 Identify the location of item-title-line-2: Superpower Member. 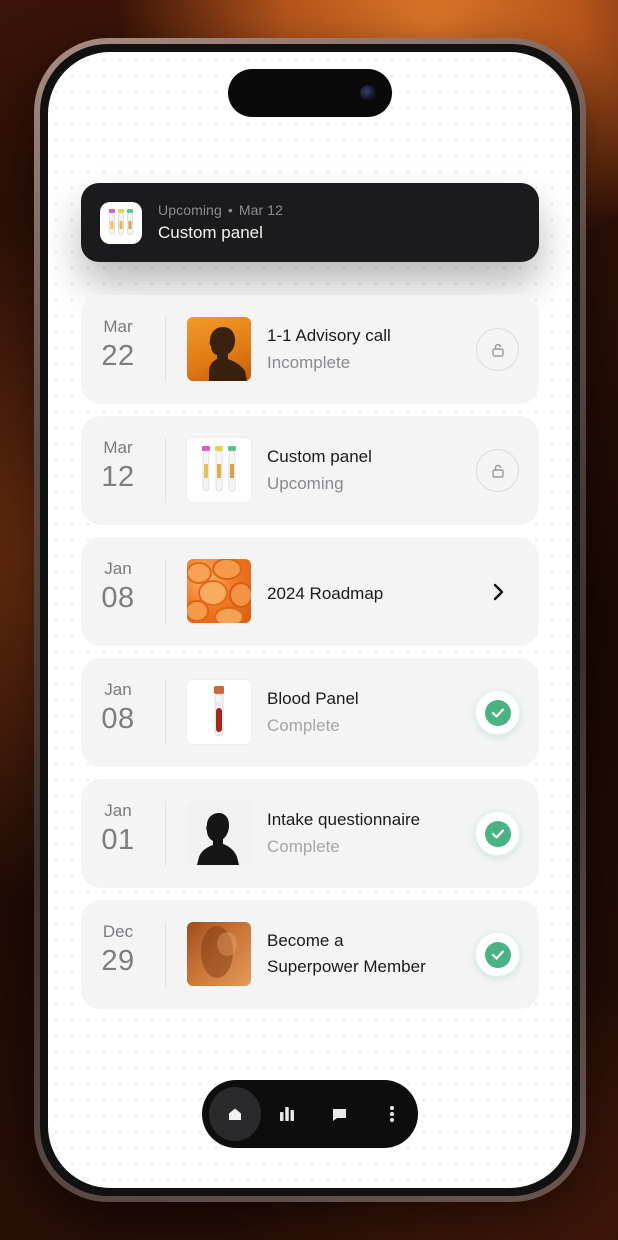
(346, 966).